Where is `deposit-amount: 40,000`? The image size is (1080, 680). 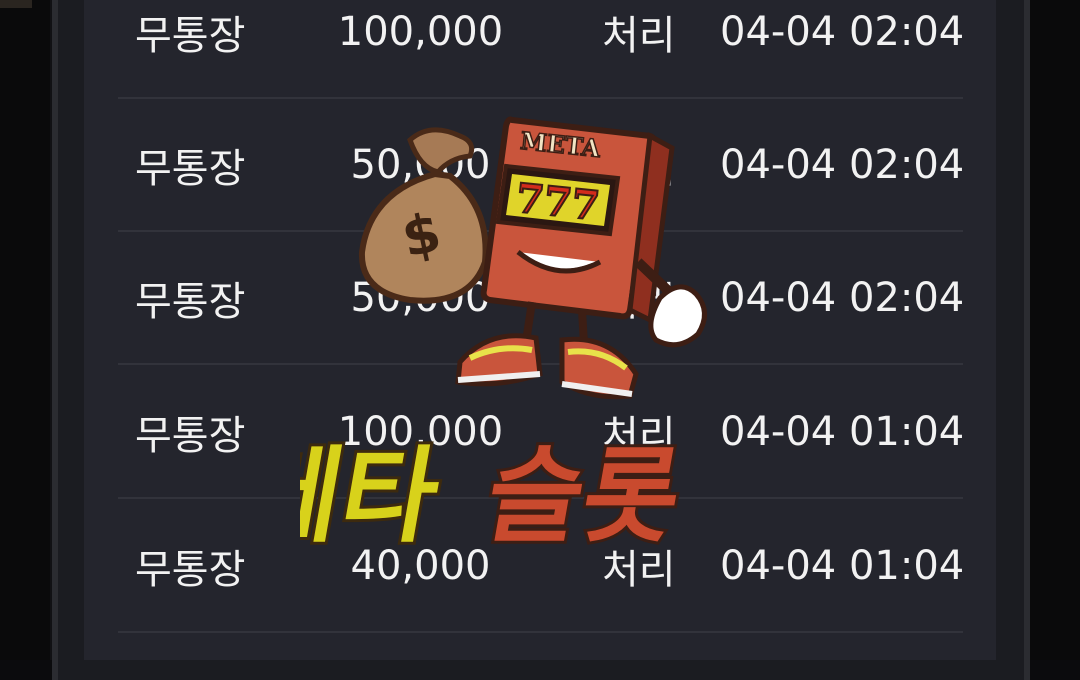 deposit-amount: 40,000 is located at coordinates (420, 565).